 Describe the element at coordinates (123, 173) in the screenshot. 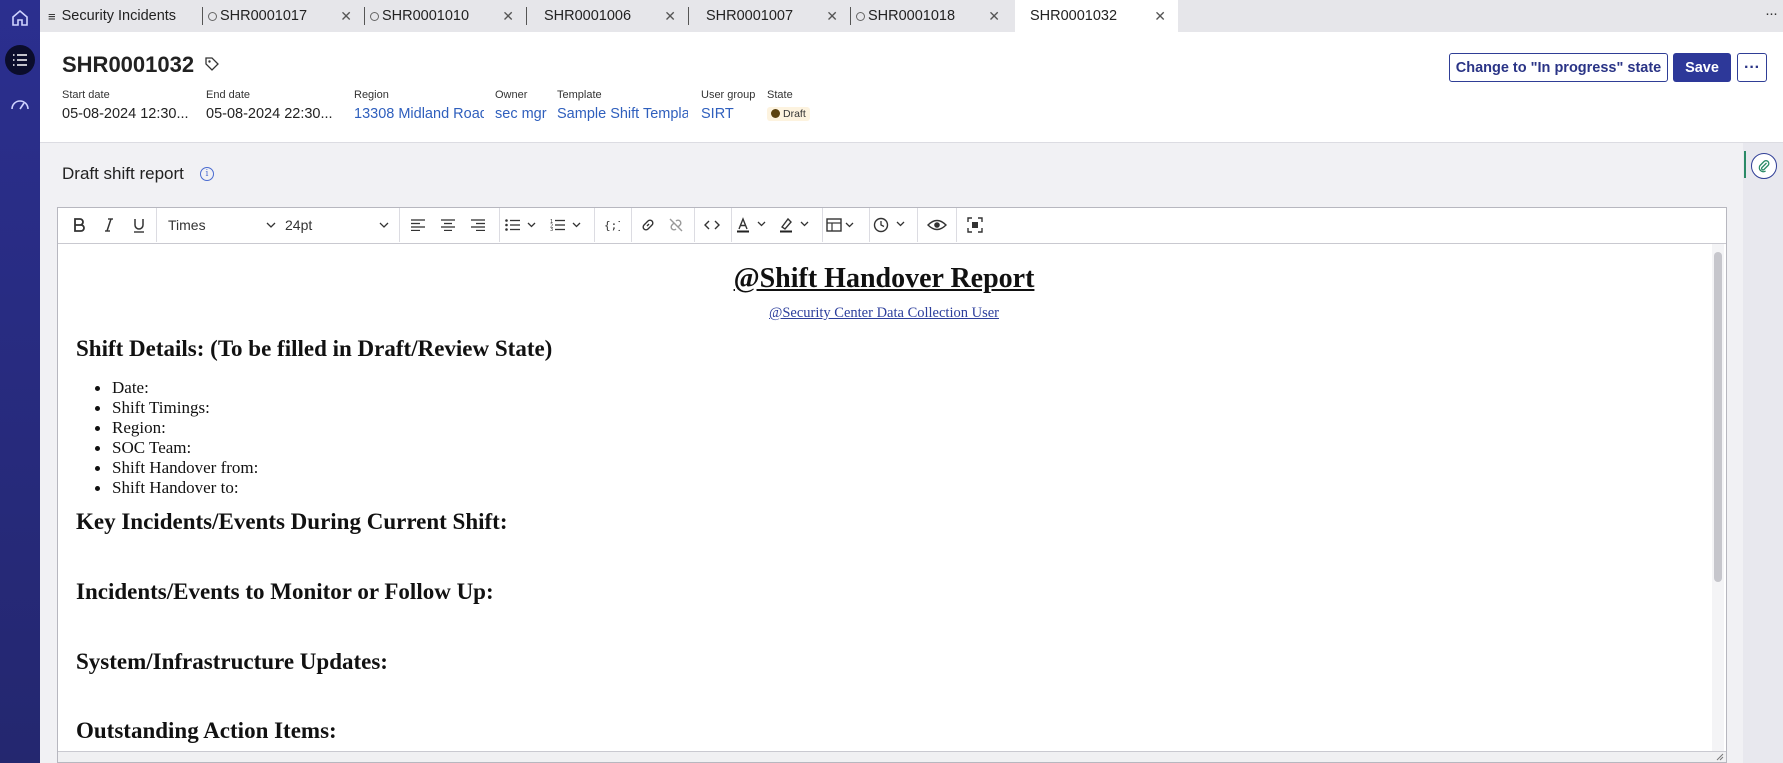

I see `section-title: Draft shift report` at that location.